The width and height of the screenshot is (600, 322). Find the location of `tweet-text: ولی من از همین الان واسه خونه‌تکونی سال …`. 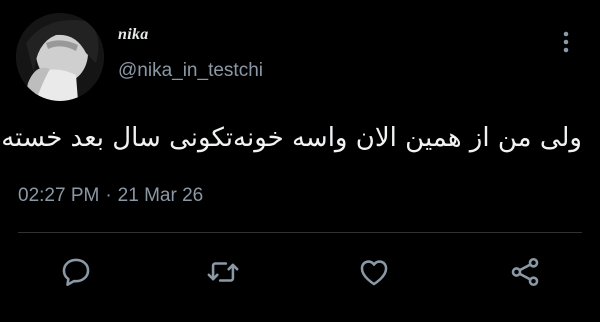

tweet-text: ولی من از همین الان واسه خونه‌تکونی سال … is located at coordinates (291, 138).